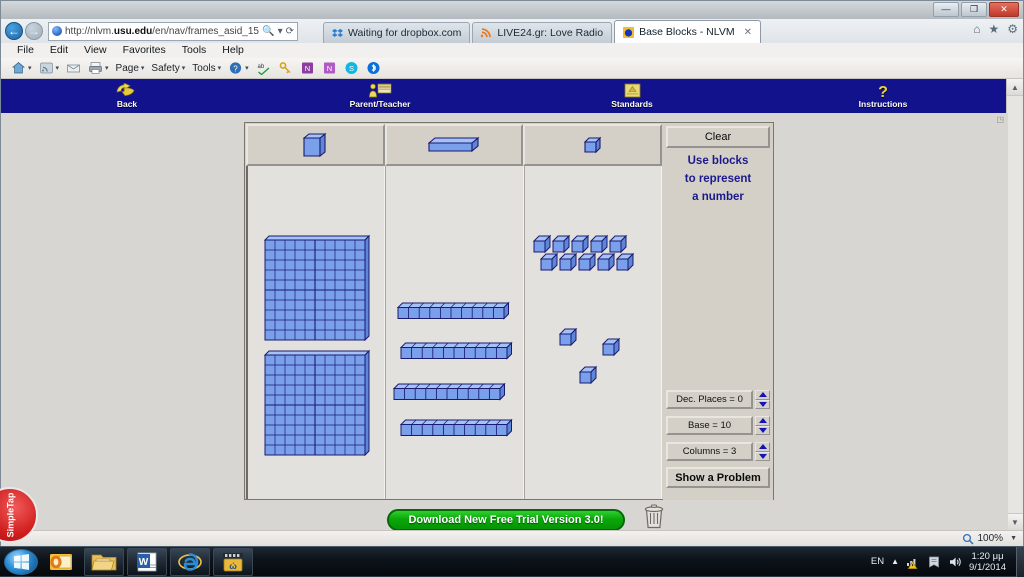  I want to click on ones-column, so click(592, 332).